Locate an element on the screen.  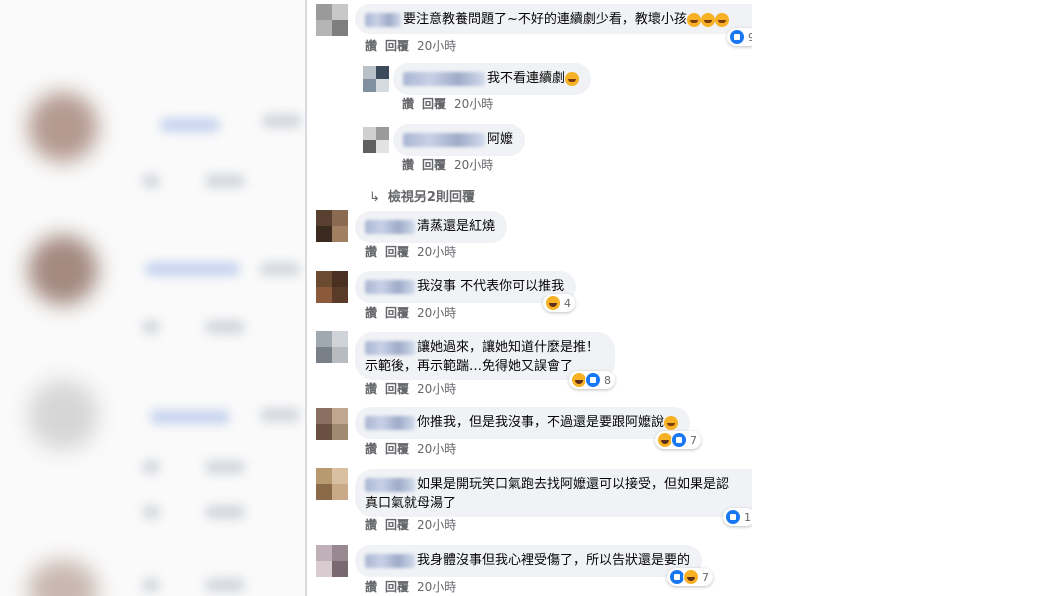
reaction-count: 8 is located at coordinates (607, 380).